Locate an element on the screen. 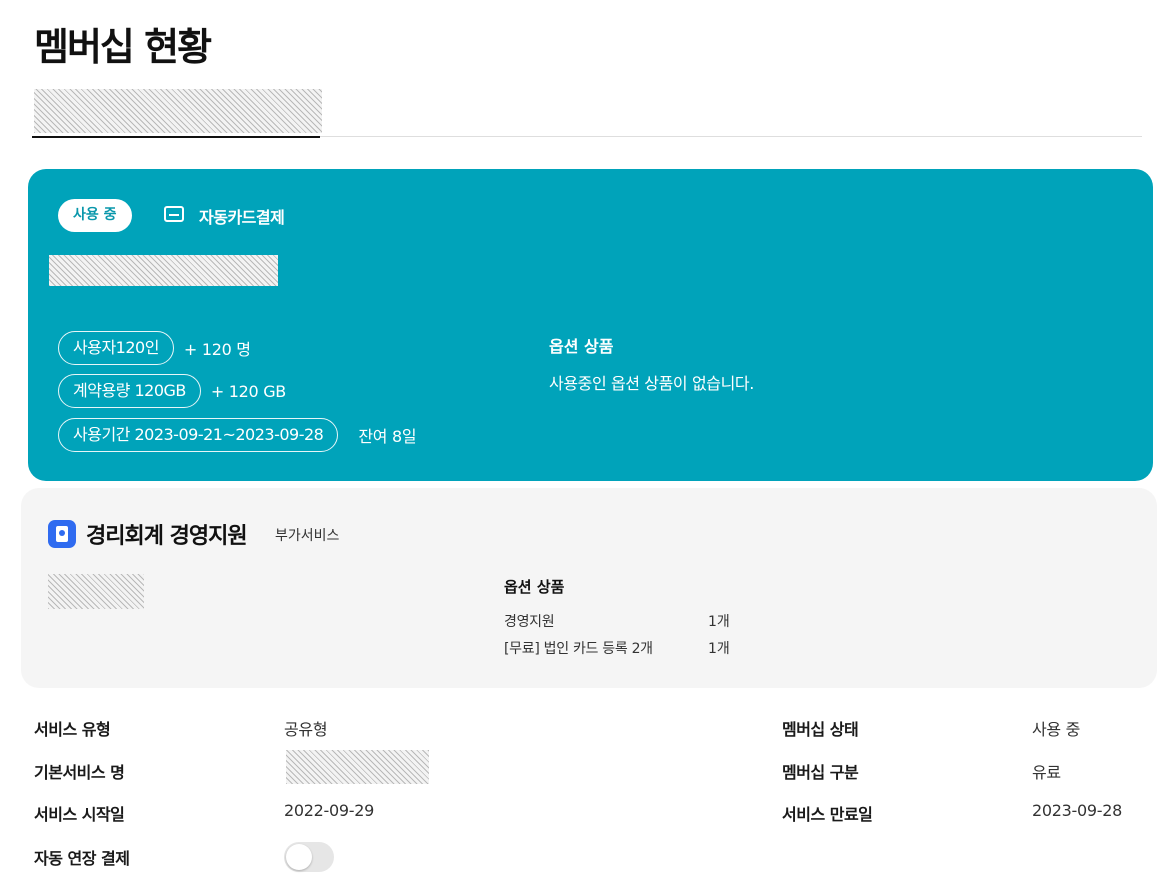 This screenshot has height=878, width=1166. auto-renew-label: 자동 연장 결제 is located at coordinates (82, 858).